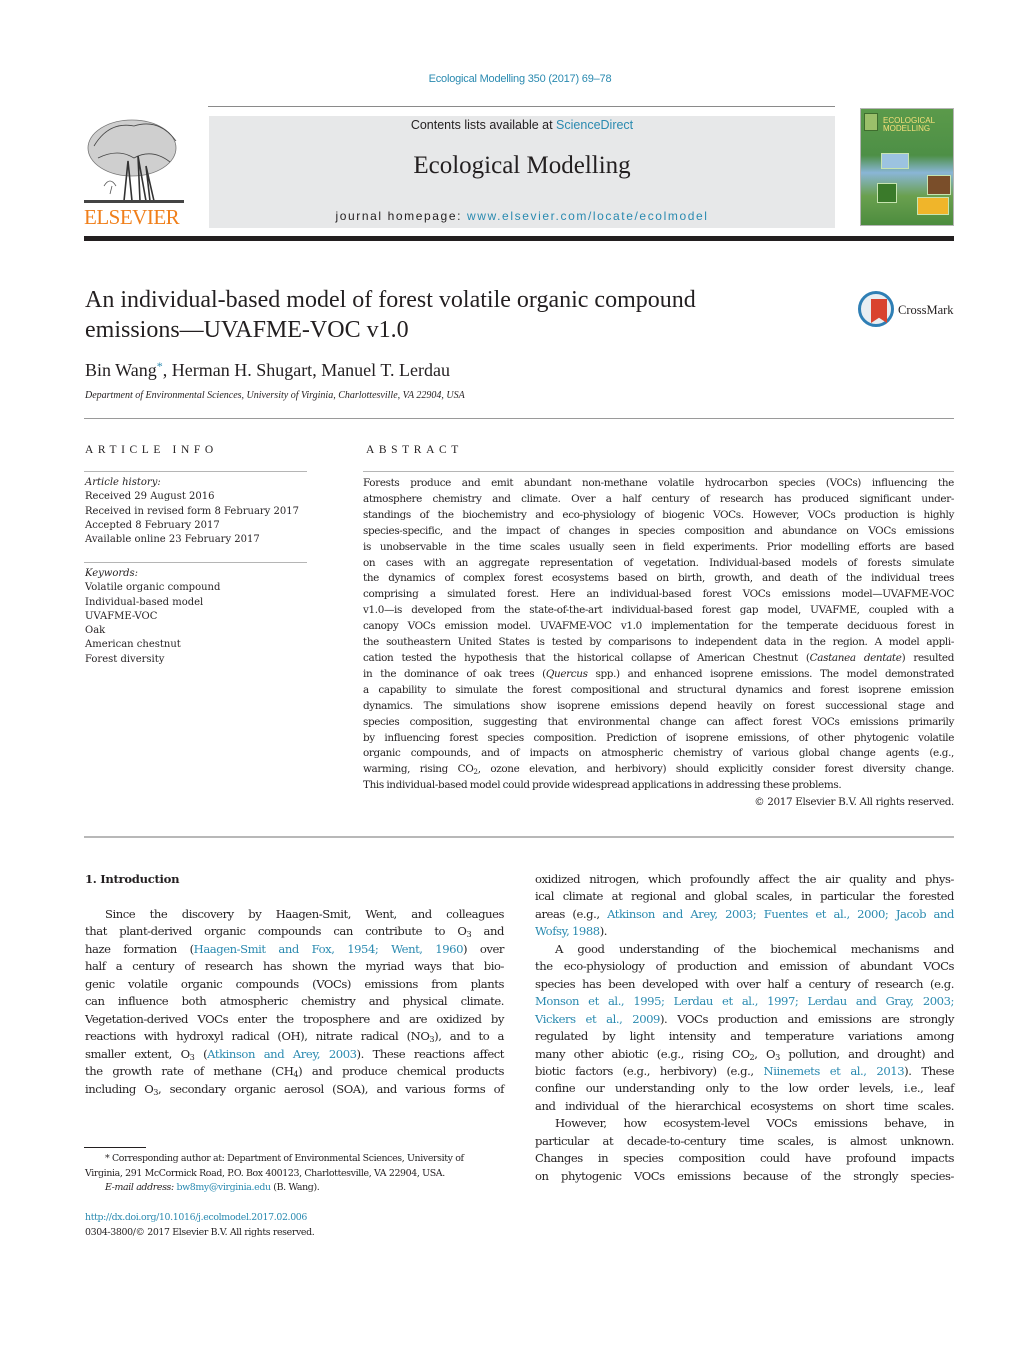 The height and width of the screenshot is (1351, 1020). What do you see at coordinates (597, 1019) in the screenshot?
I see `citation-link: Vickers et al., 2009` at bounding box center [597, 1019].